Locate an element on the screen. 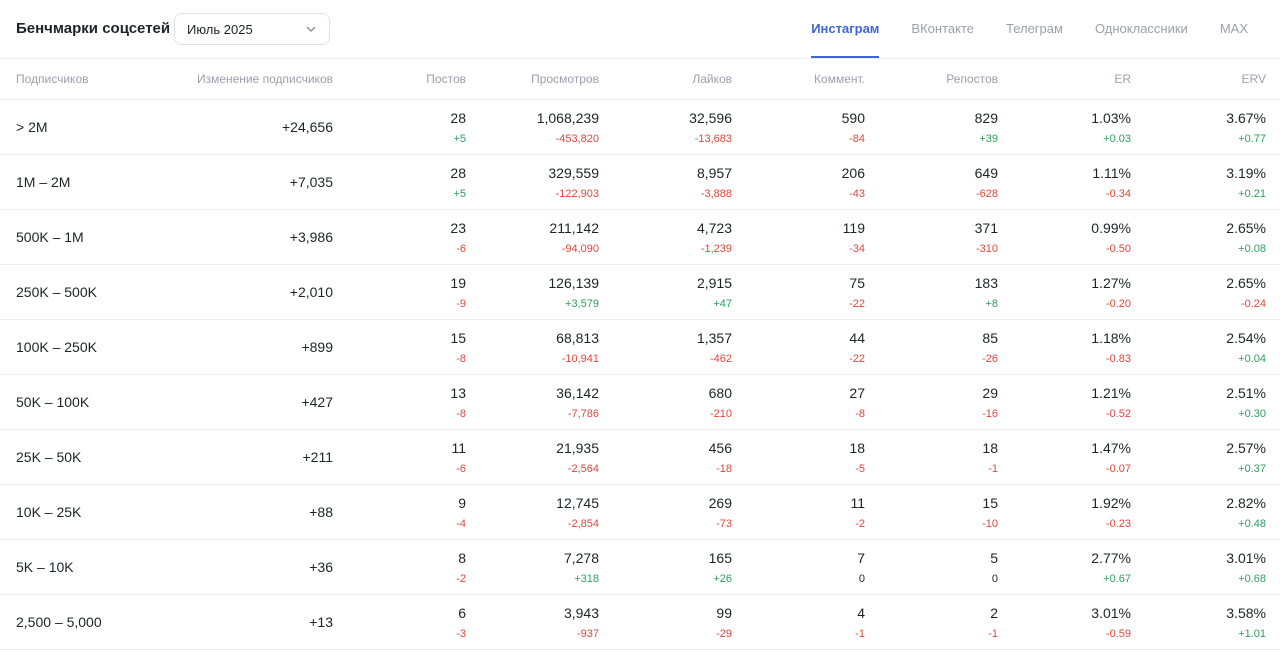  comments-delta: -22 is located at coordinates (857, 303).